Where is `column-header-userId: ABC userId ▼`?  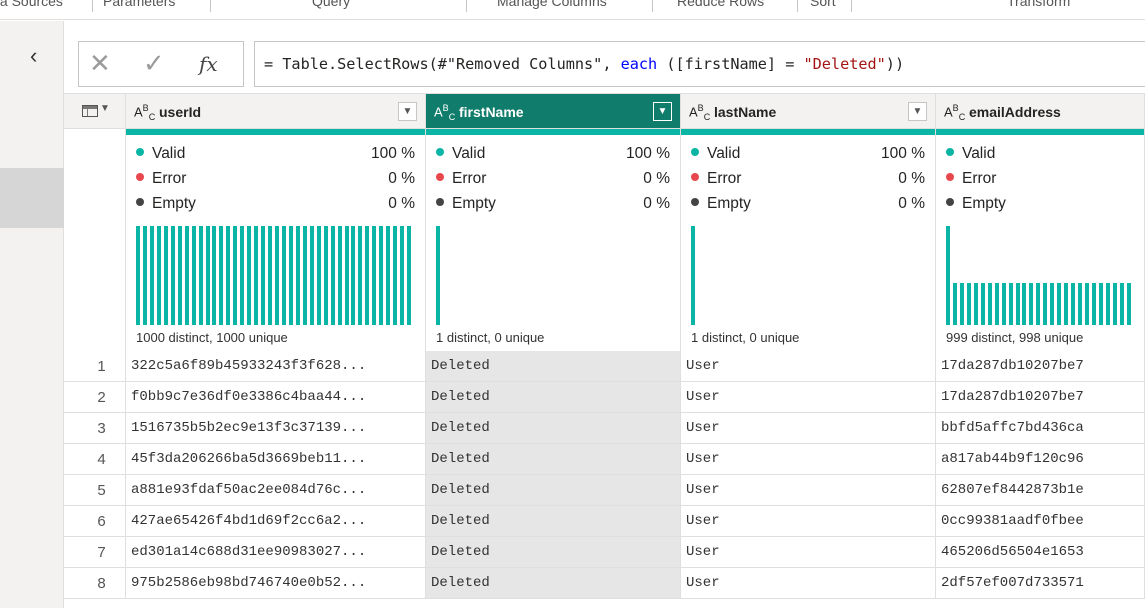
column-header-userId: ABC userId ▼ is located at coordinates (276, 111).